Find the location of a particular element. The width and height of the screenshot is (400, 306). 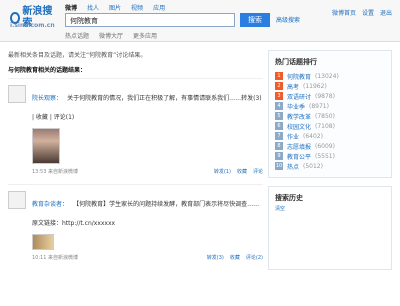

search-input: 何院教育 is located at coordinates (150, 20).